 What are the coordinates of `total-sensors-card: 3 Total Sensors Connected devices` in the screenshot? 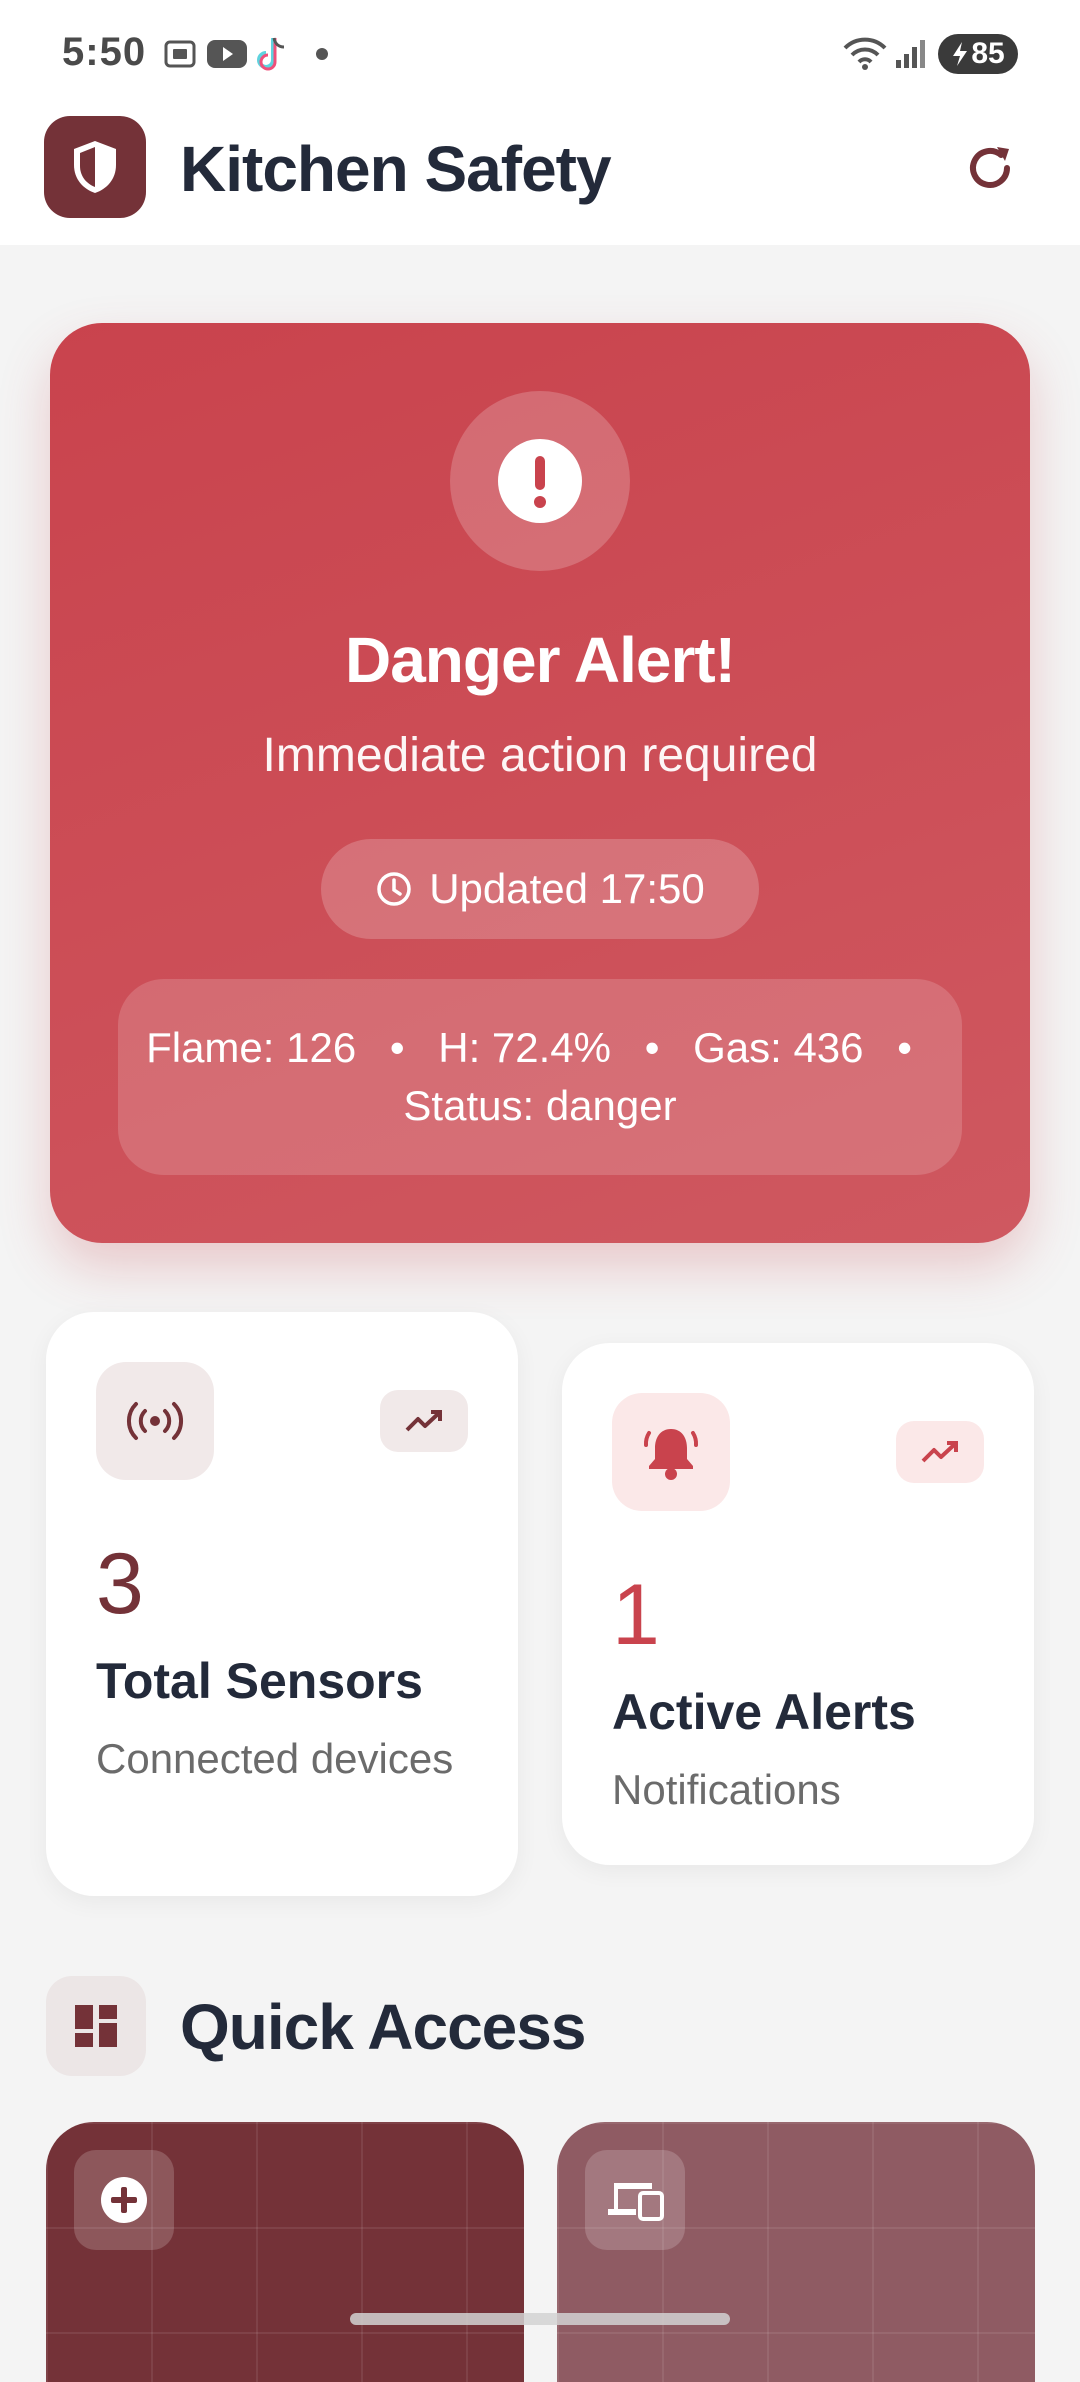 It's located at (282, 1604).